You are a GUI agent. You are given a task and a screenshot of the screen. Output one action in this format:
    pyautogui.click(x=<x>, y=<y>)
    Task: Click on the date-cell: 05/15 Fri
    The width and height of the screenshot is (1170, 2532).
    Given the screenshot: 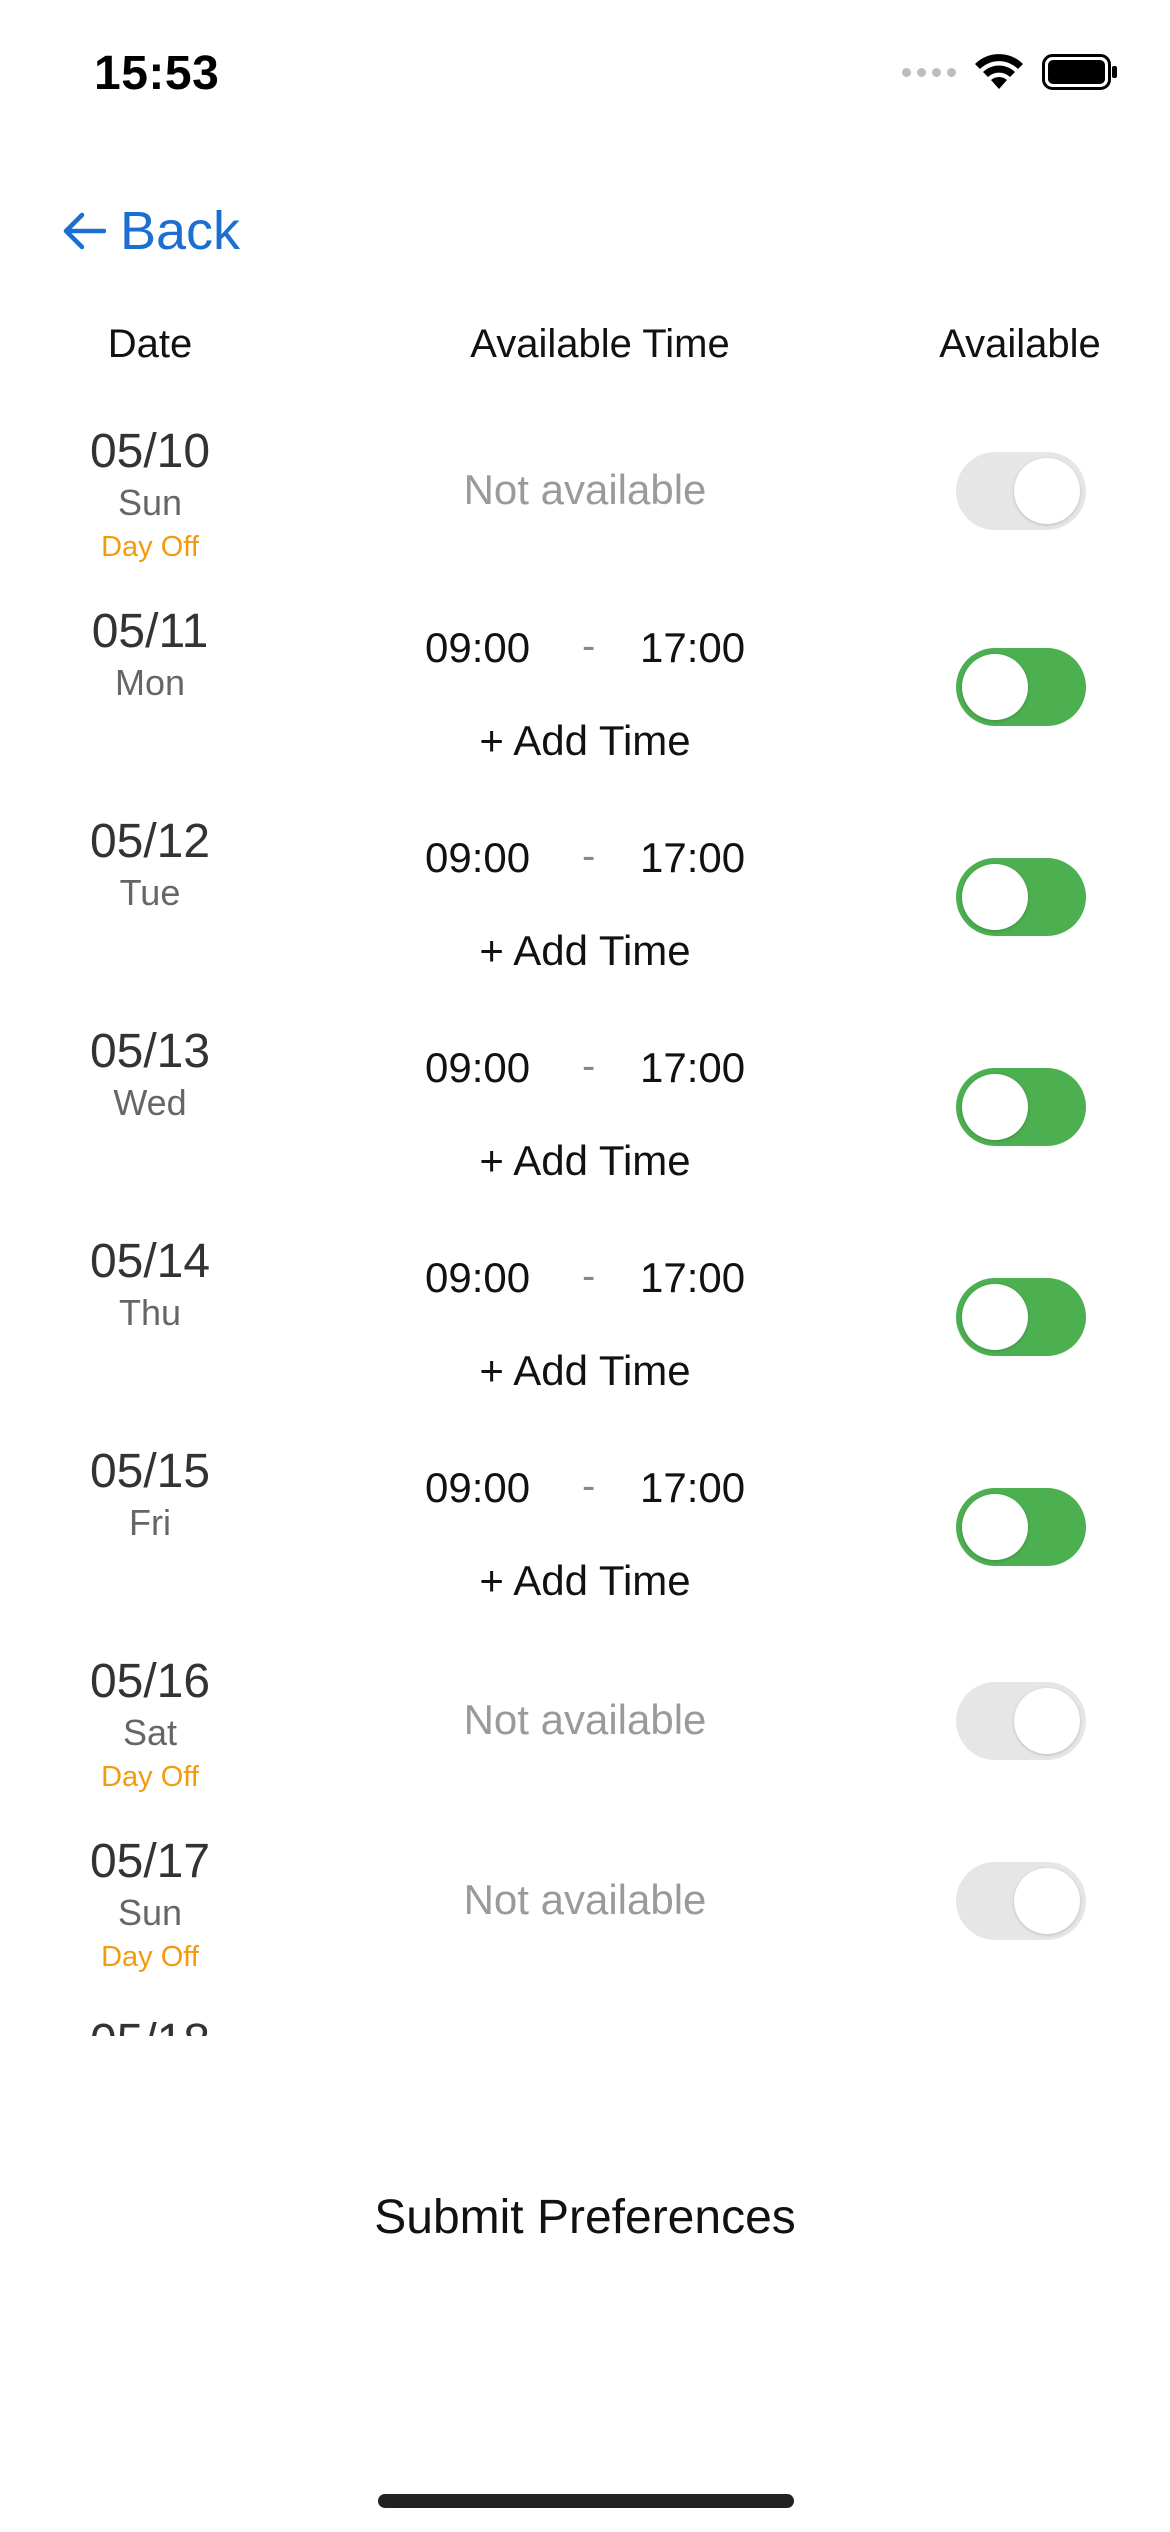 What is the action you would take?
    pyautogui.click(x=150, y=1495)
    